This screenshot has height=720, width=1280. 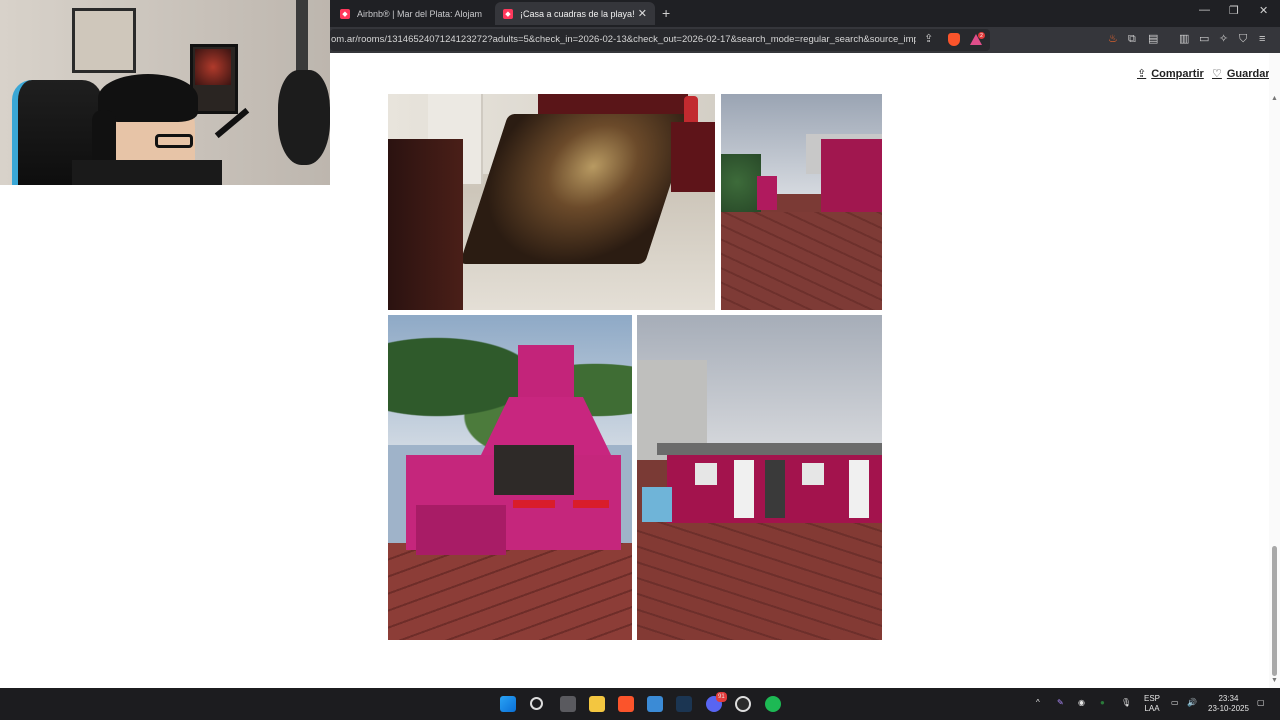 I want to click on language-label: ESP, so click(x=1152, y=698).